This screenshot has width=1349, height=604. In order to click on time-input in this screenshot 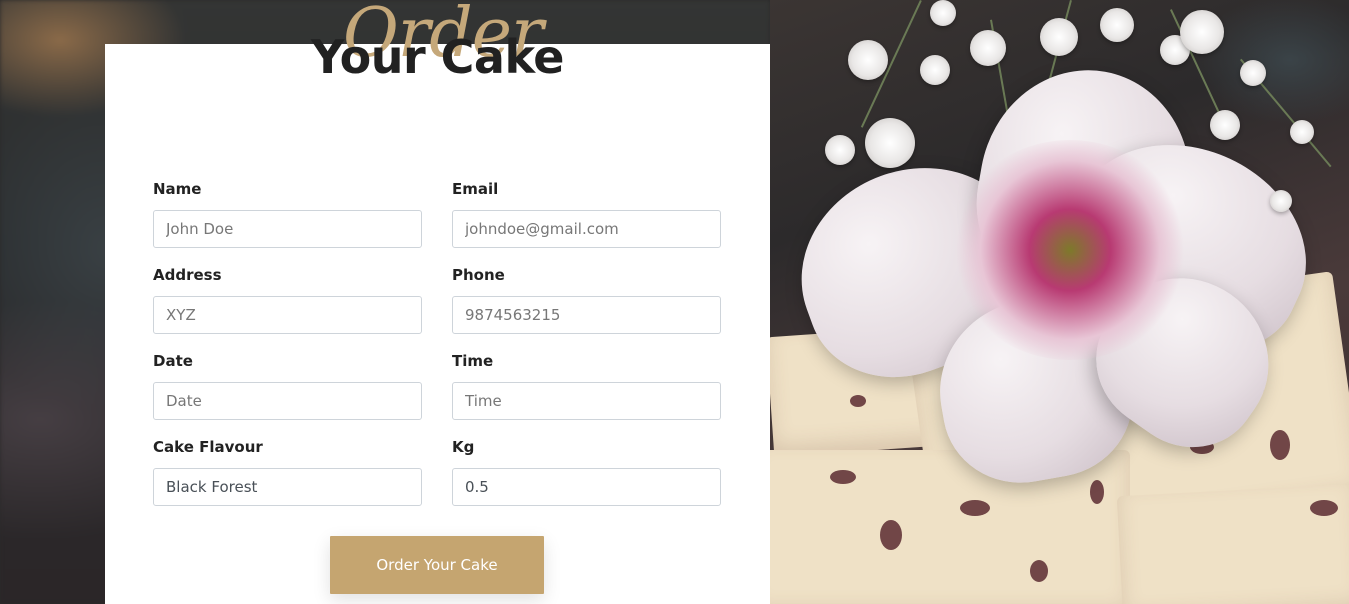, I will do `click(586, 401)`.